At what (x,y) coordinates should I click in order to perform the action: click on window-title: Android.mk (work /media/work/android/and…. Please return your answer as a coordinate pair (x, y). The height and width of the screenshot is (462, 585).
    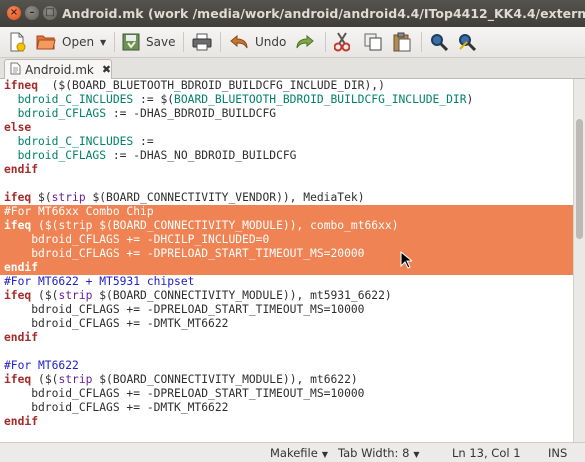
    Looking at the image, I should click on (323, 13).